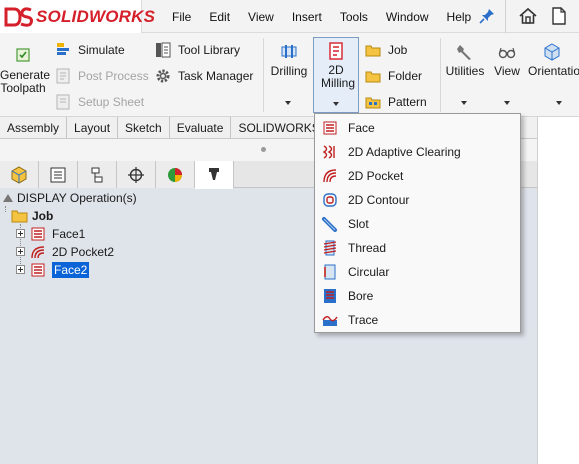 This screenshot has width=579, height=464. Describe the element at coordinates (111, 102) in the screenshot. I see `setup-sheet-label: Setup Sheet` at that location.